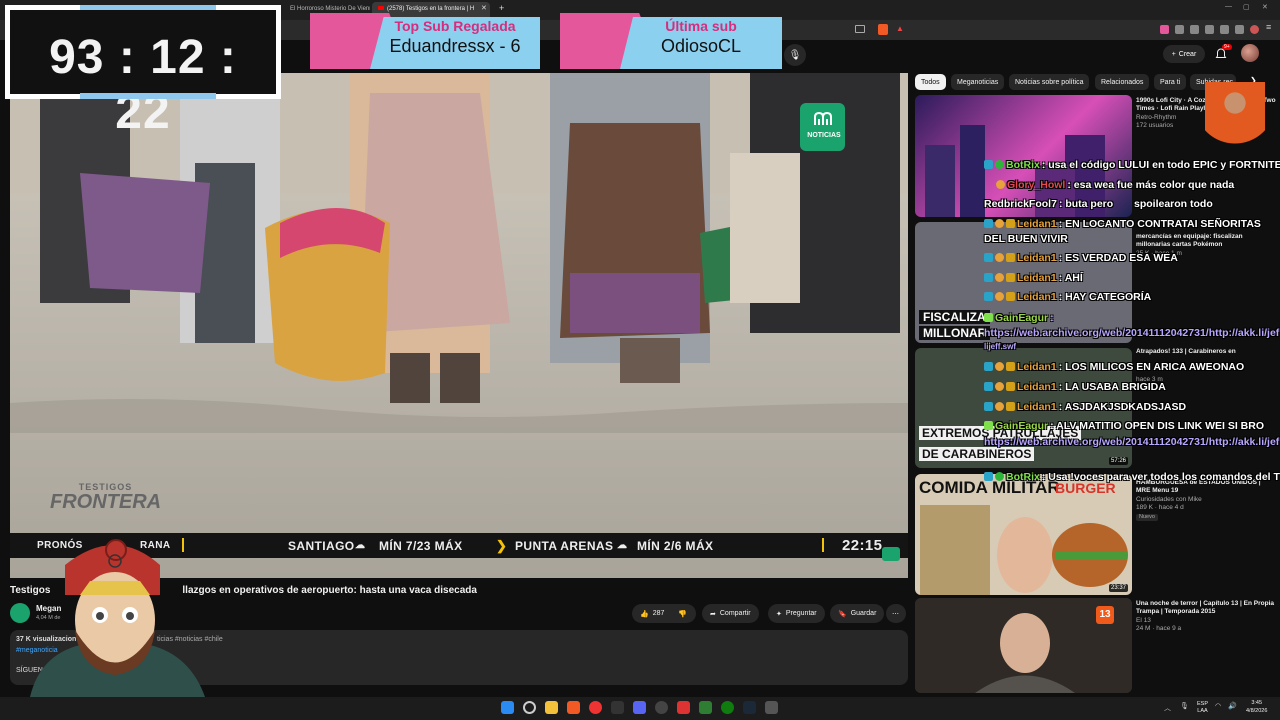 The image size is (1280, 720). What do you see at coordinates (106, 502) in the screenshot?
I see `show-logo-line2: FRONTERA` at bounding box center [106, 502].